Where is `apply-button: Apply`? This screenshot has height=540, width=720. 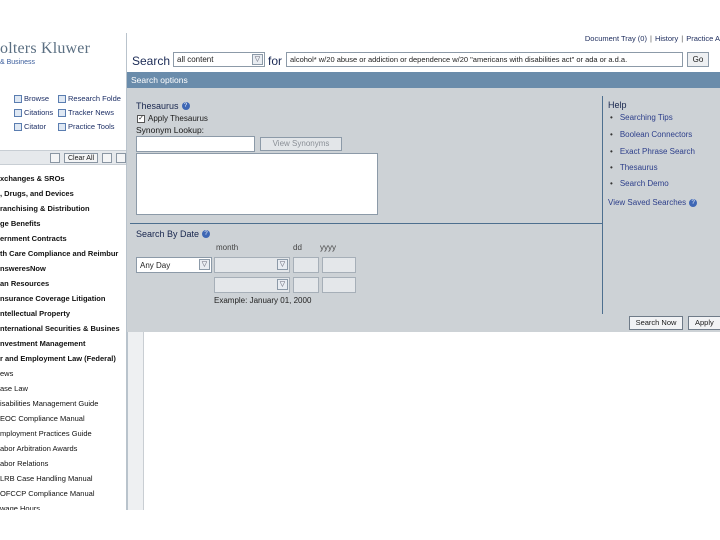 apply-button: Apply is located at coordinates (704, 323).